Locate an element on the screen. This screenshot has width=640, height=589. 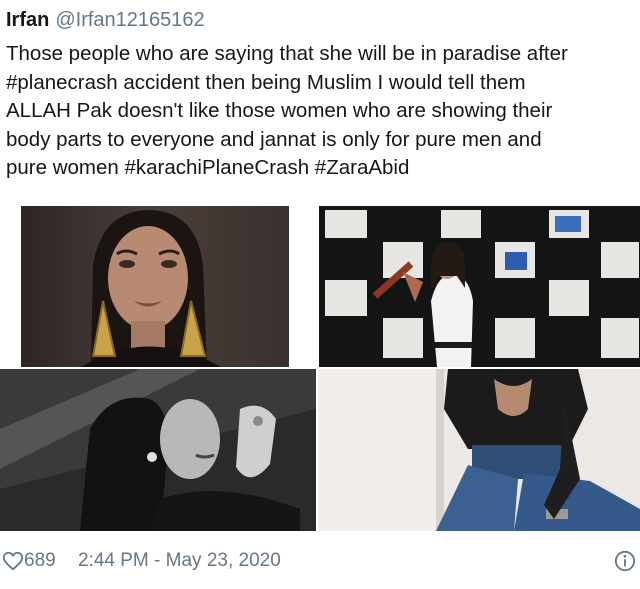
tweet-text-line: pure women #karachiPlaneCrash #ZaraAbid is located at coordinates (208, 167).